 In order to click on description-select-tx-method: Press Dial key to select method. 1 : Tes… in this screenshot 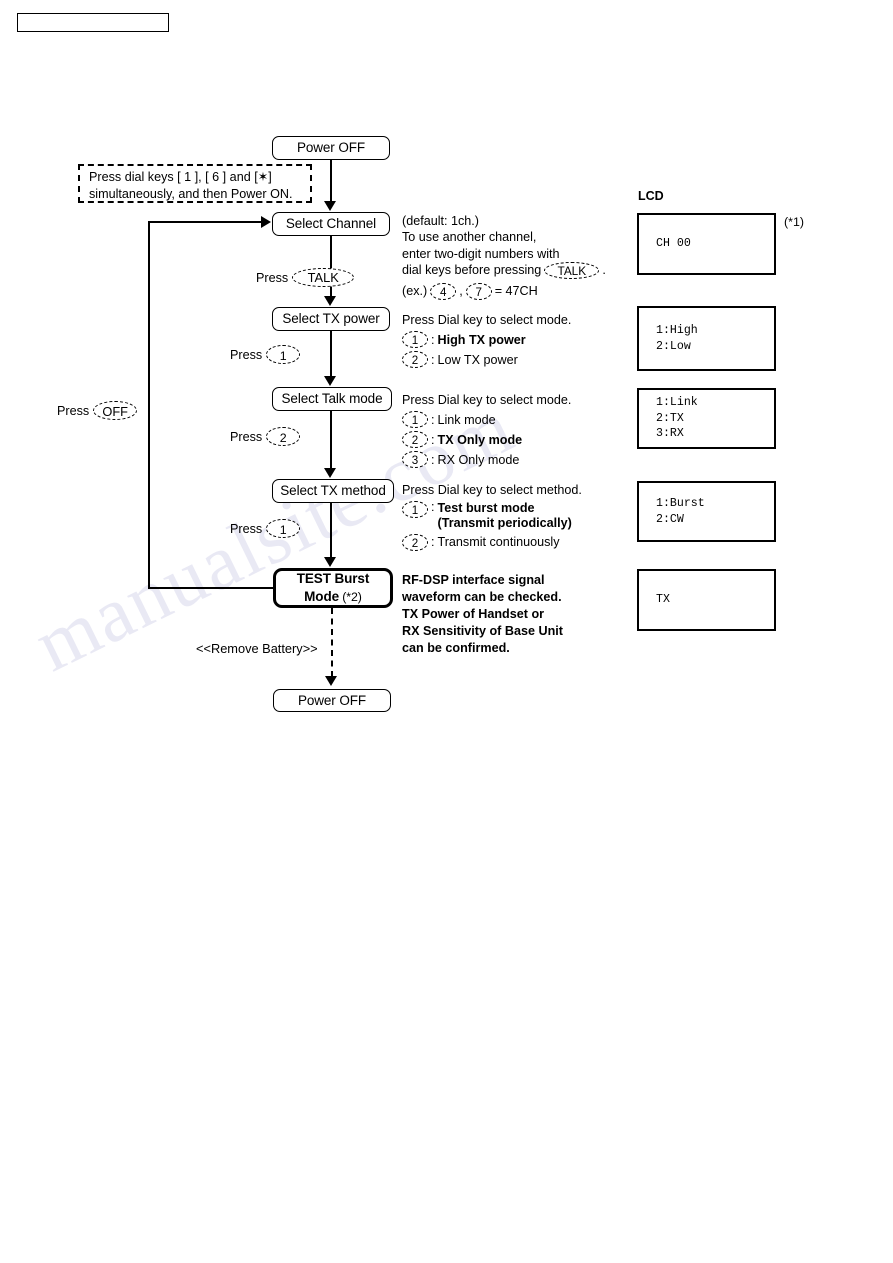, I will do `click(517, 517)`.